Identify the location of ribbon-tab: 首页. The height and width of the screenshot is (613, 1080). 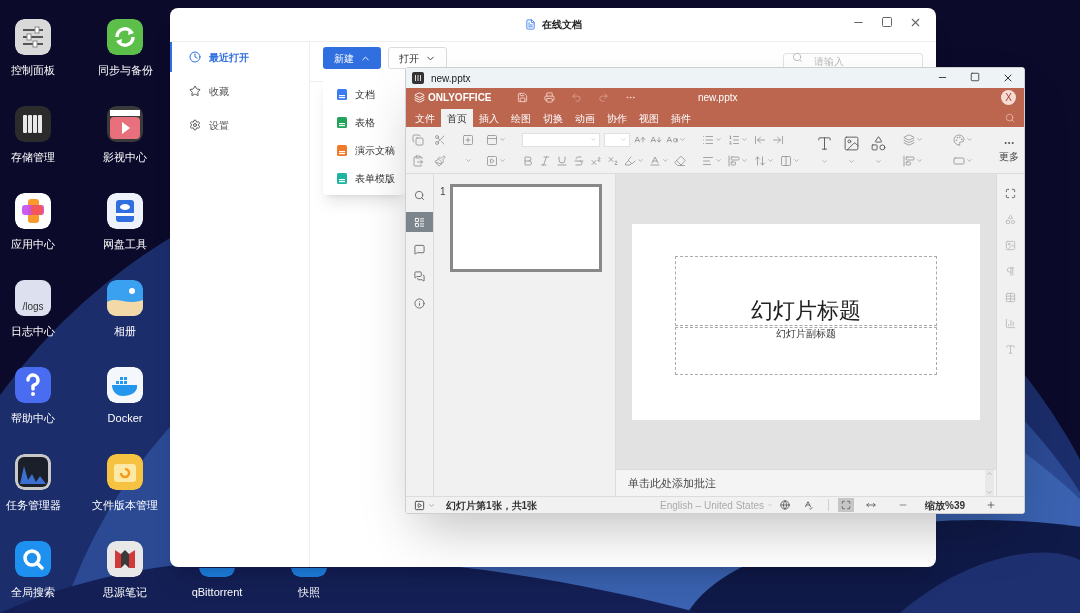
(457, 118).